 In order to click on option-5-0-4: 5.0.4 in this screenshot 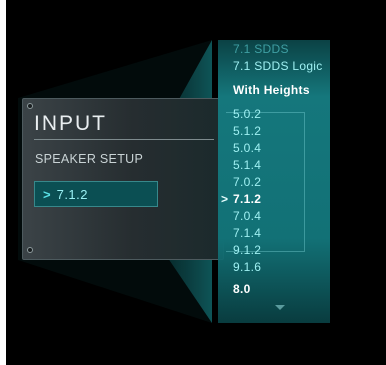, I will do `click(247, 148)`.